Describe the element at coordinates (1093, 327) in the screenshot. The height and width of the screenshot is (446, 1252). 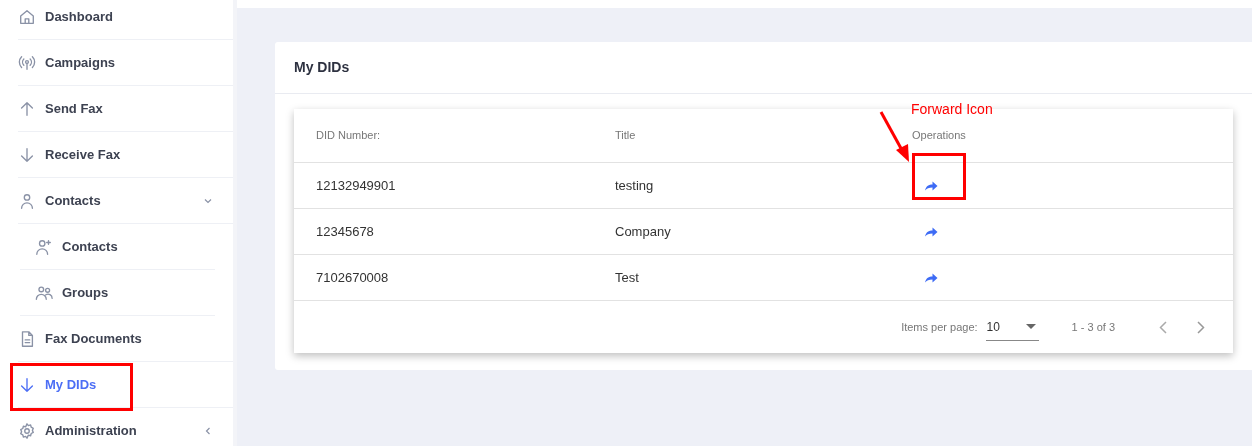
I see `page-range: 1 - 3 of 3` at that location.